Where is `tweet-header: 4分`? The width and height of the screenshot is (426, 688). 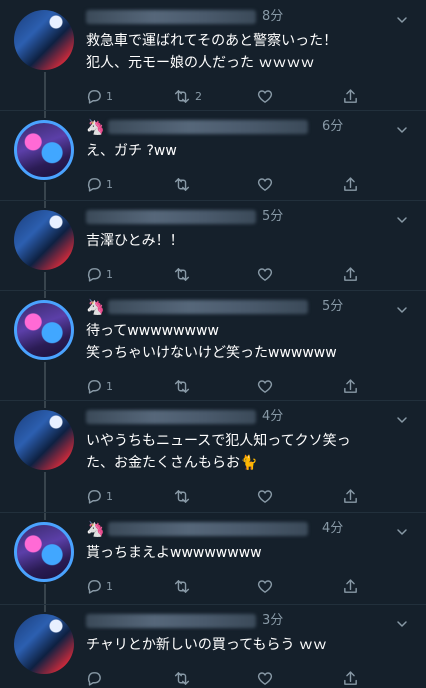 tweet-header: 4分 is located at coordinates (236, 417).